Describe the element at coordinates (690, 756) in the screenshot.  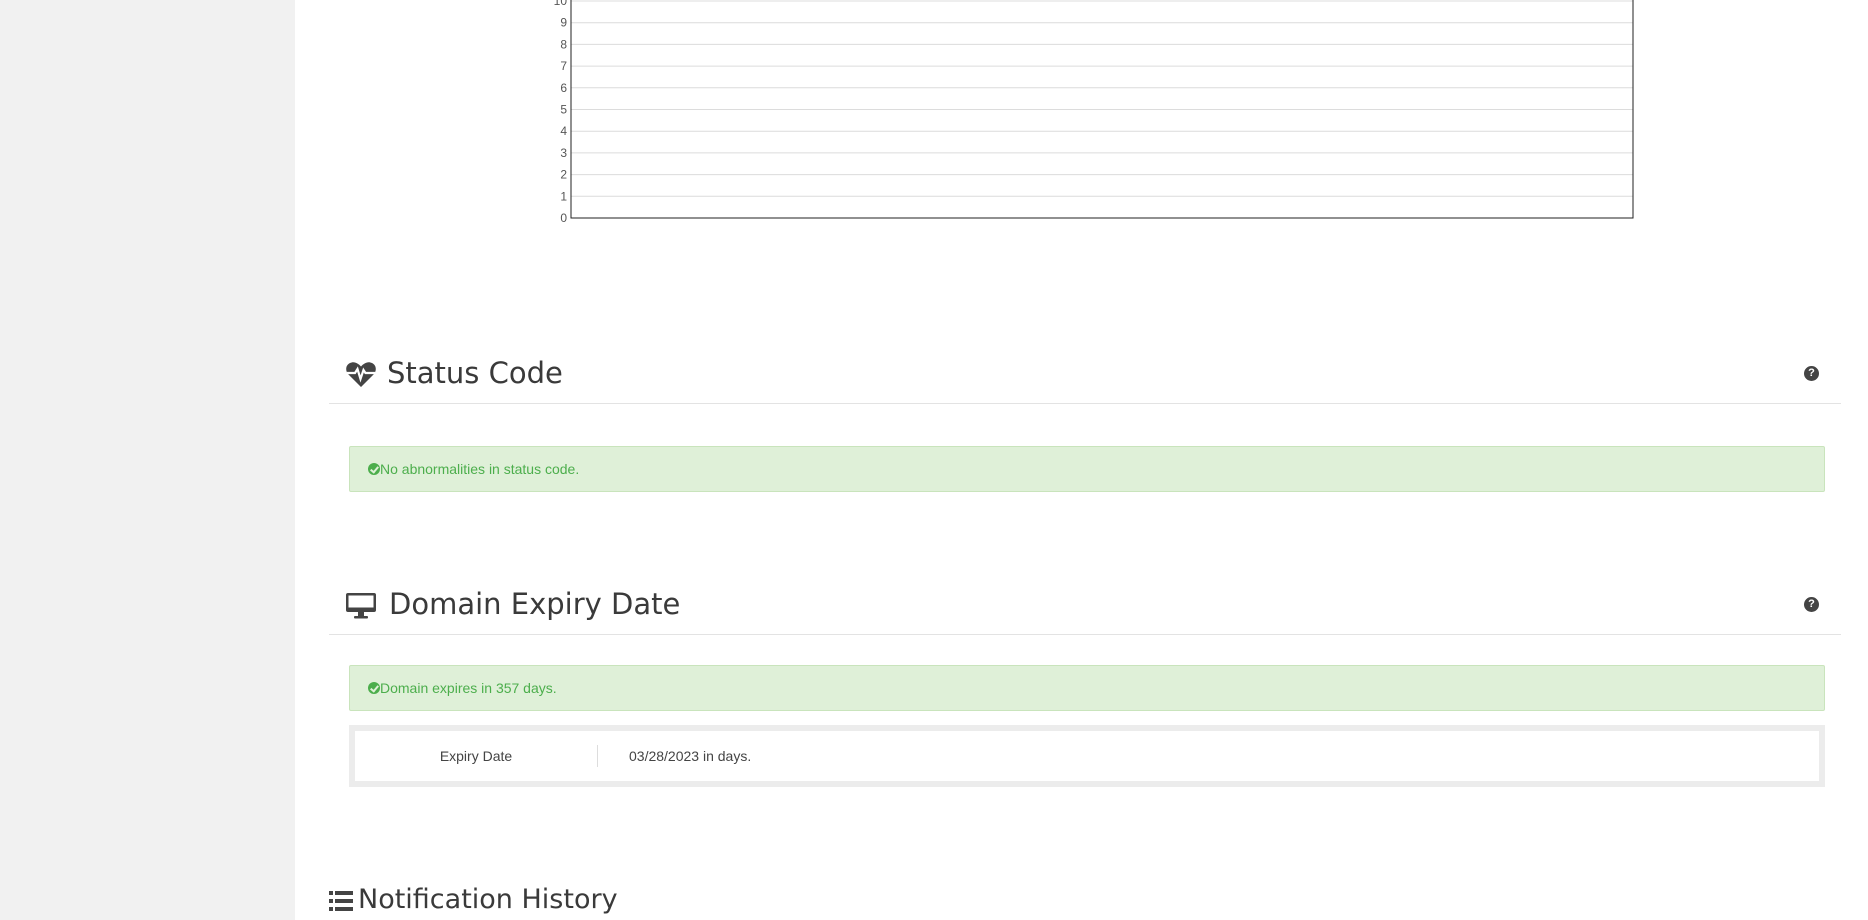
I see `expiry-date-value: 03/28/2023 in days.` at that location.